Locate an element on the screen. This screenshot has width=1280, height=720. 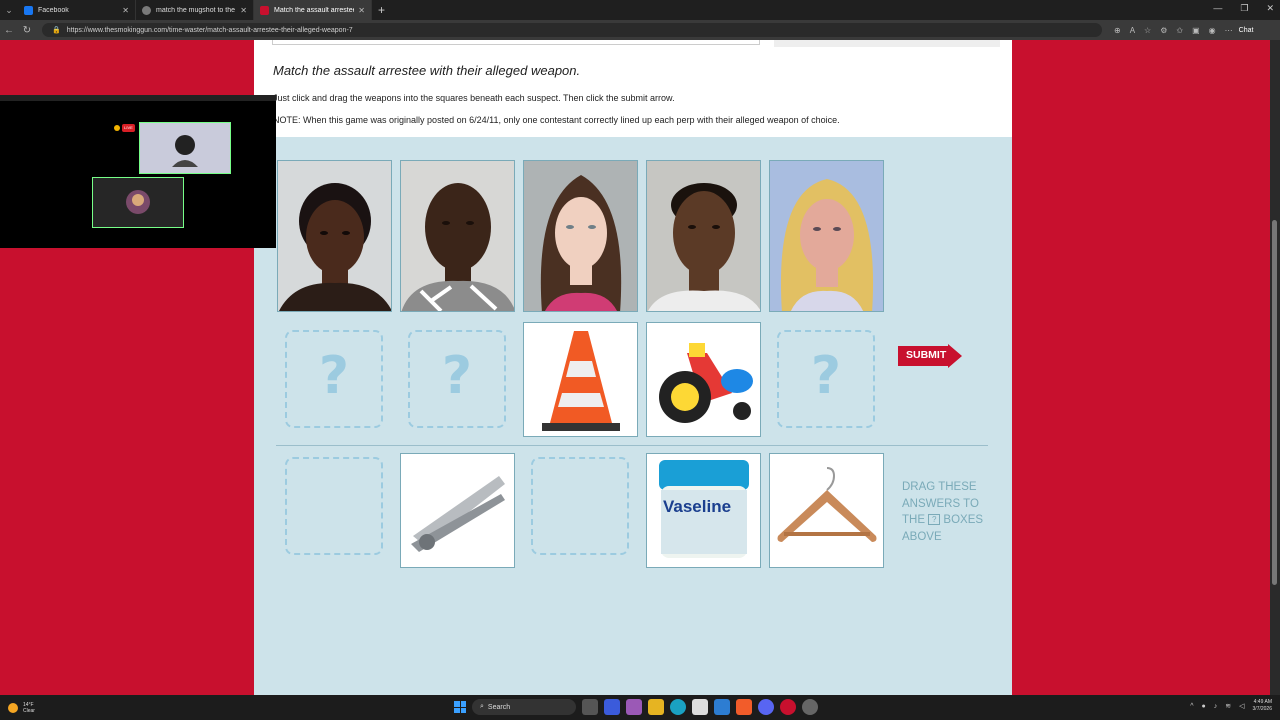
drop-slot-2: ? is located at coordinates (457, 379).